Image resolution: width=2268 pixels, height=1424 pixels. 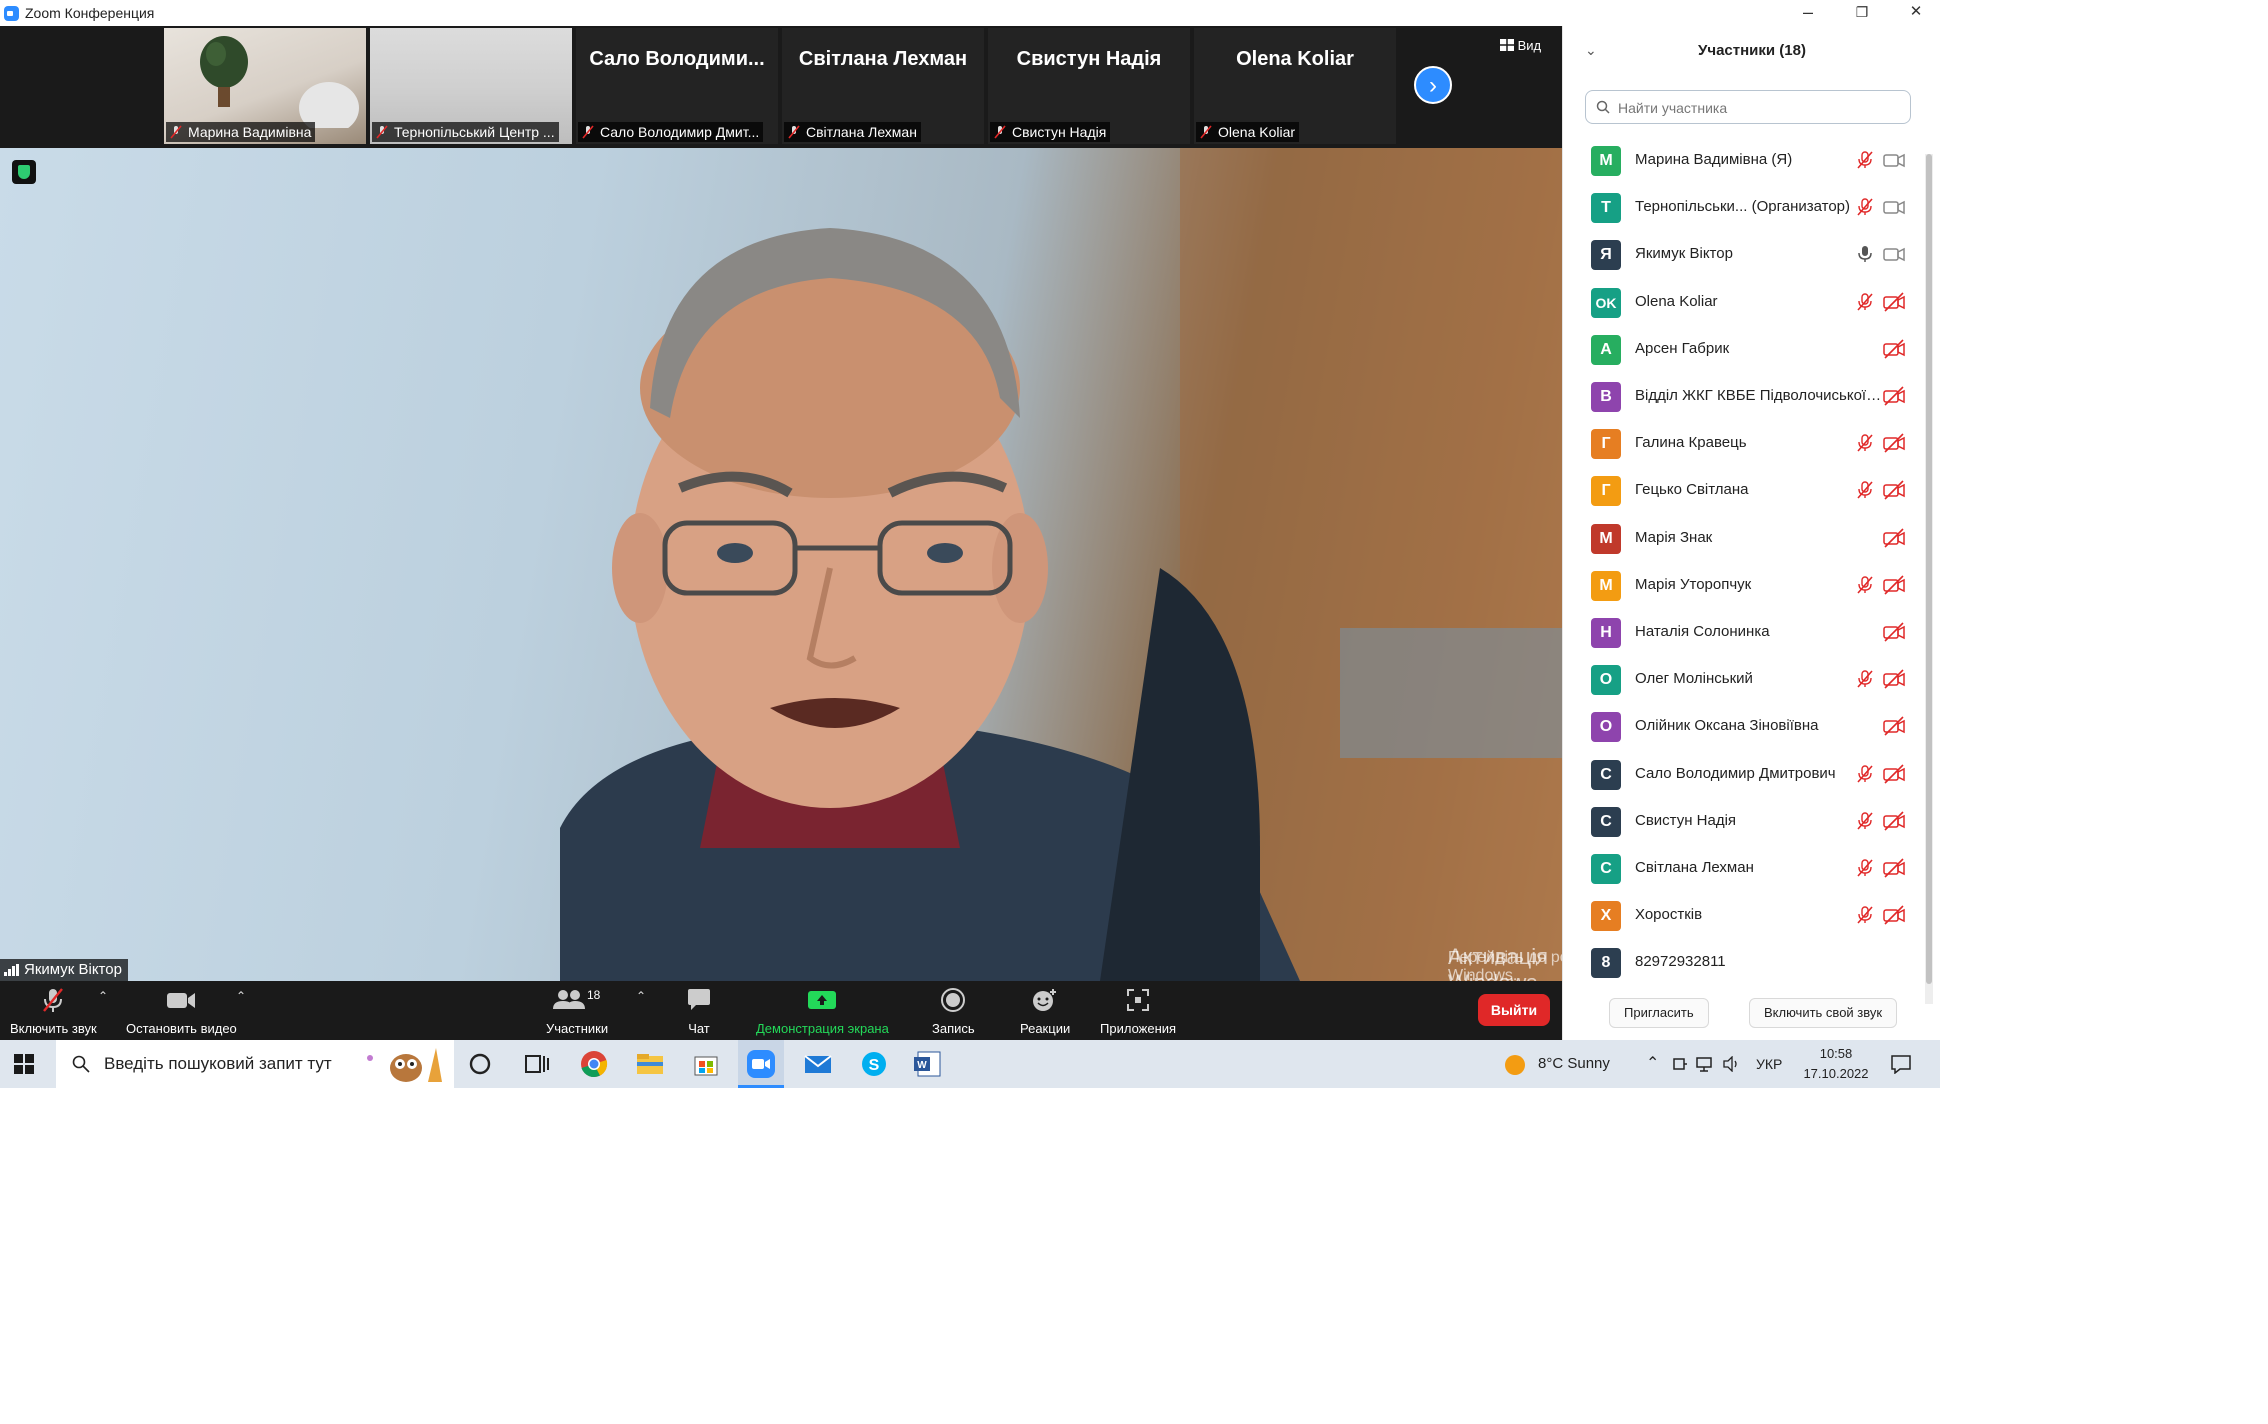 I want to click on input-language: УКР, so click(x=1769, y=1064).